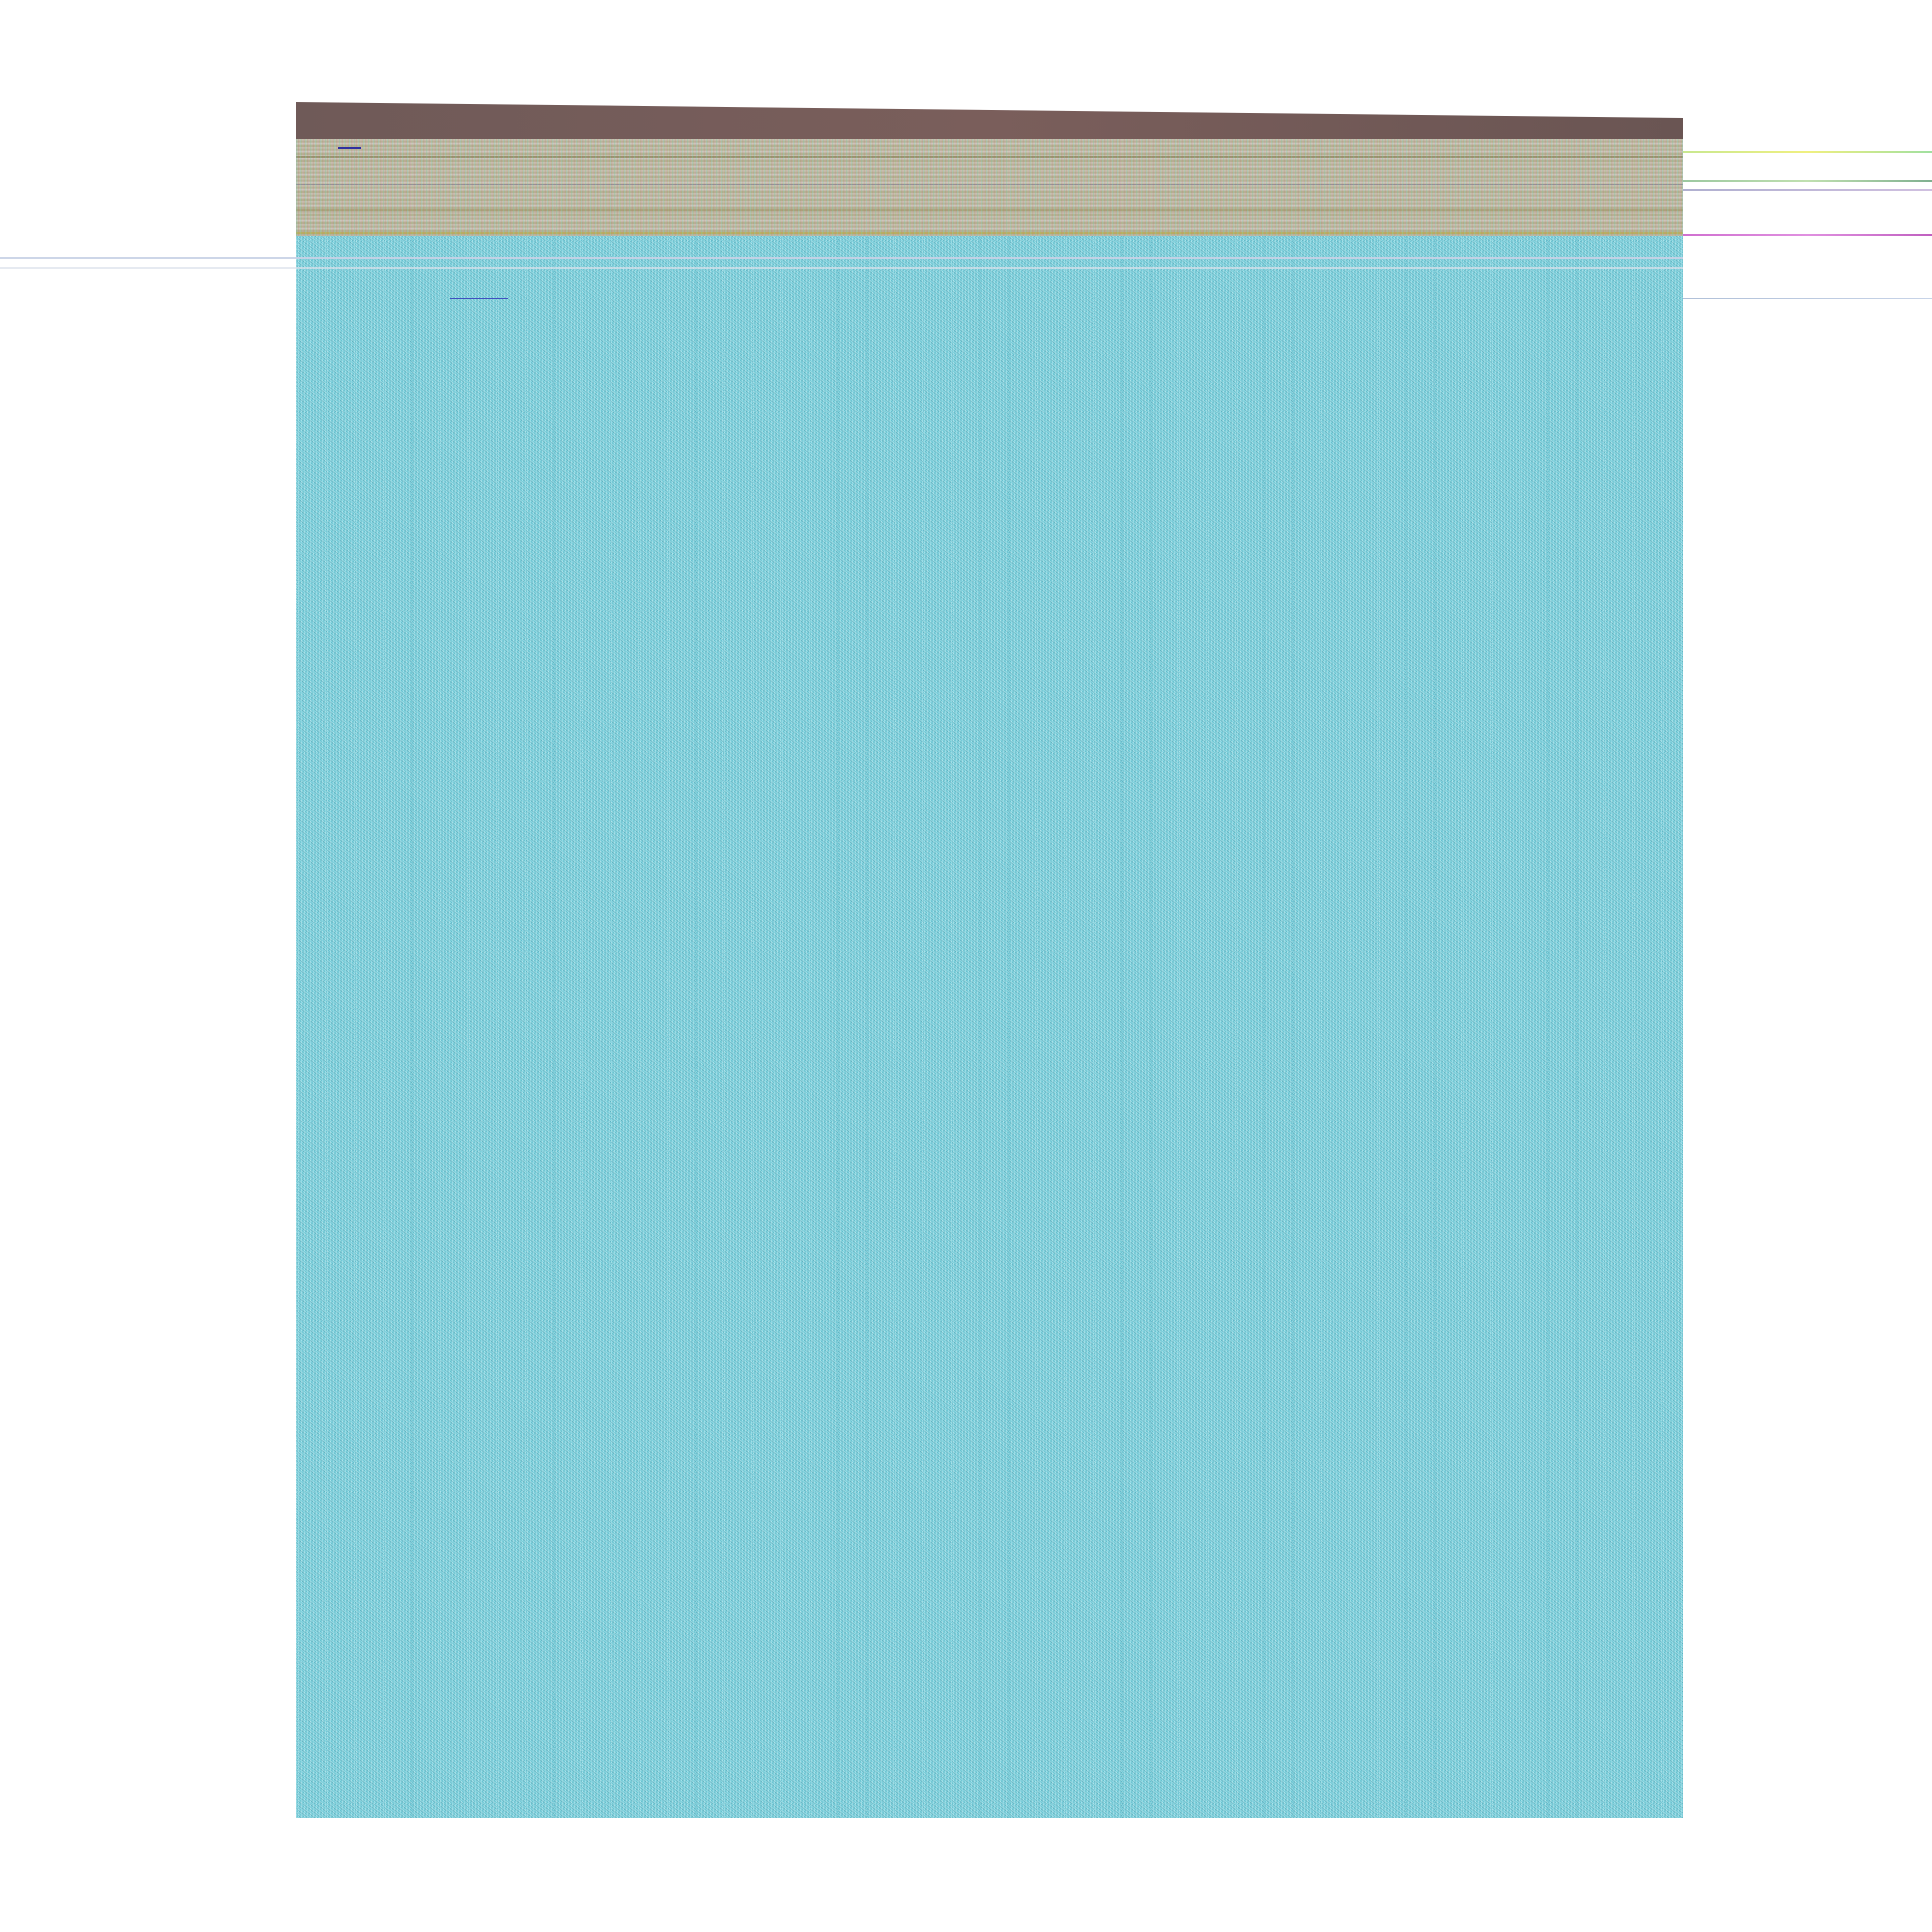 The width and height of the screenshot is (1932, 1932). I want to click on title-bar, so click(989, 120).